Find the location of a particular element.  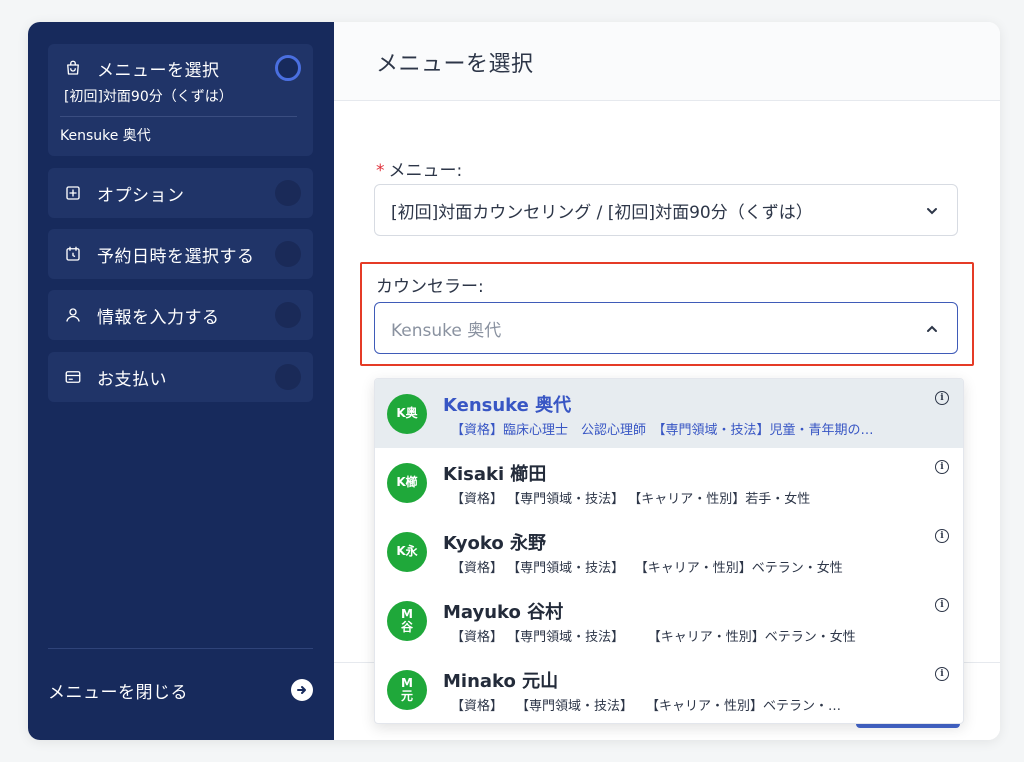

menu-select-value: [初回]対面カウンセリング / [初回]対面90分（くずは） is located at coordinates (602, 212).